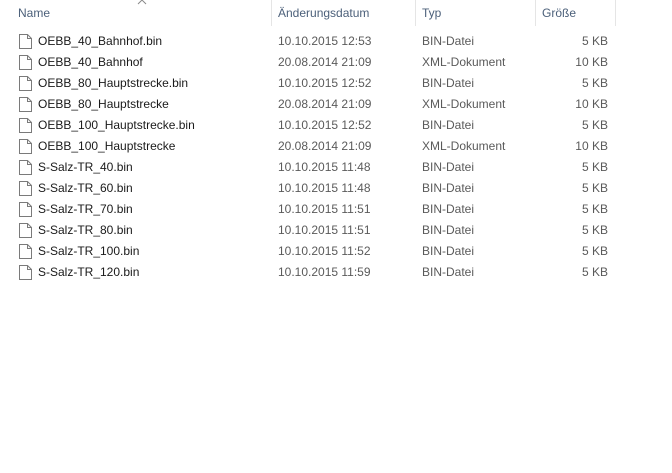 This screenshot has height=473, width=672. Describe the element at coordinates (324, 13) in the screenshot. I see `column-header-date-label: Änderungsdatum` at that location.